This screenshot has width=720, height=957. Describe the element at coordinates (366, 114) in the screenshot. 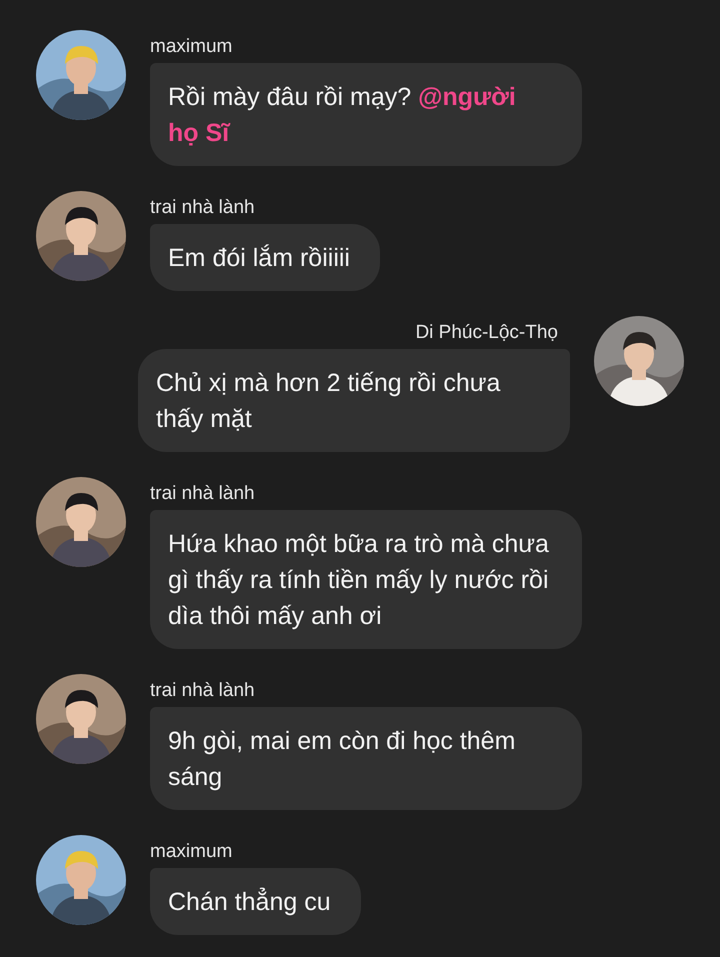

I see `message-bubble: Rồi mày đâu rồi mạy? @người họ Sĩ` at that location.